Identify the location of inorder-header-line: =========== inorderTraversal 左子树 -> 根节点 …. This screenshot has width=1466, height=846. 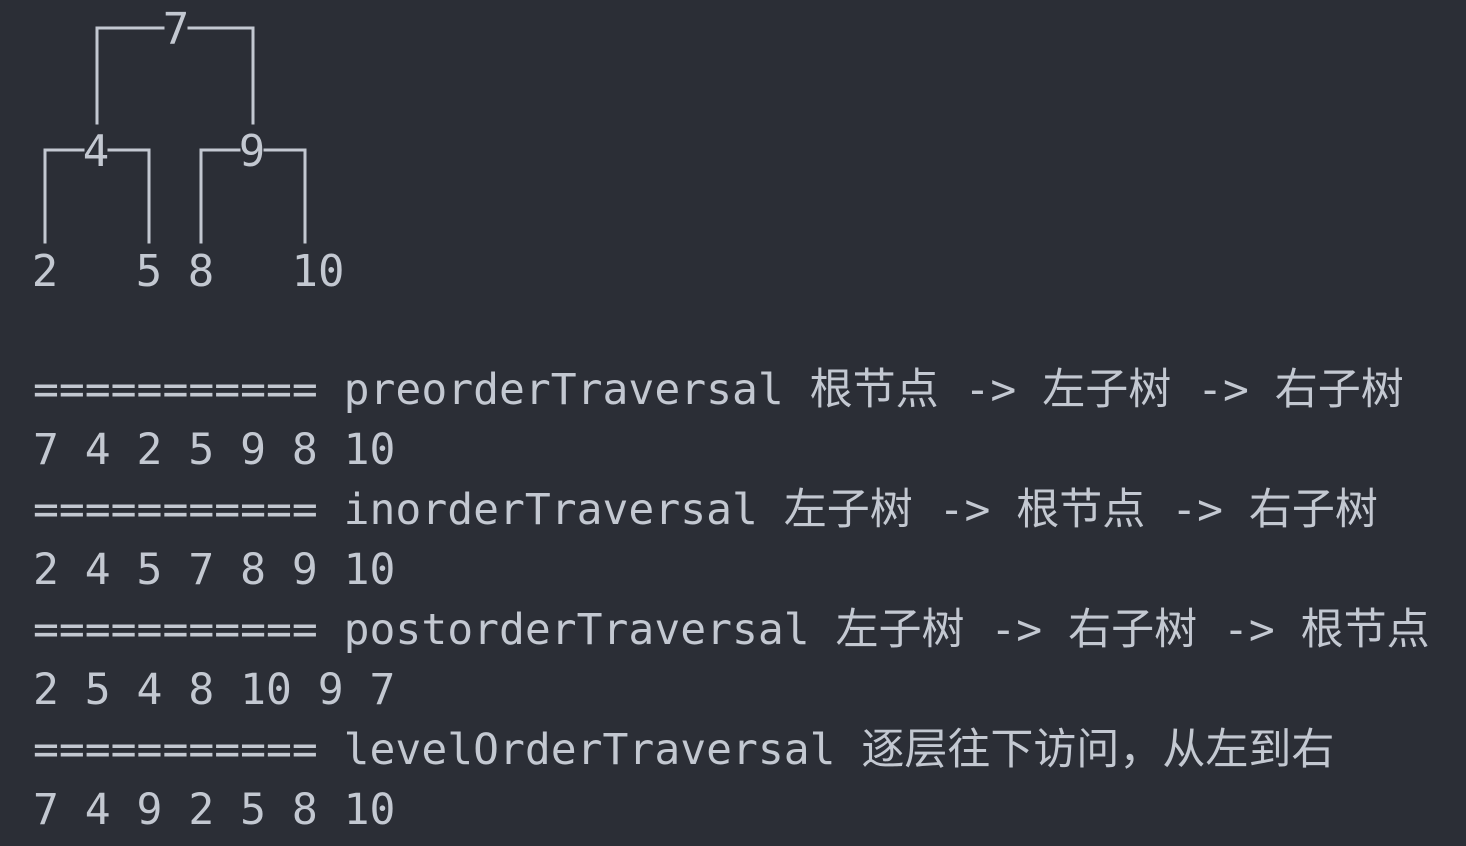
(705, 510).